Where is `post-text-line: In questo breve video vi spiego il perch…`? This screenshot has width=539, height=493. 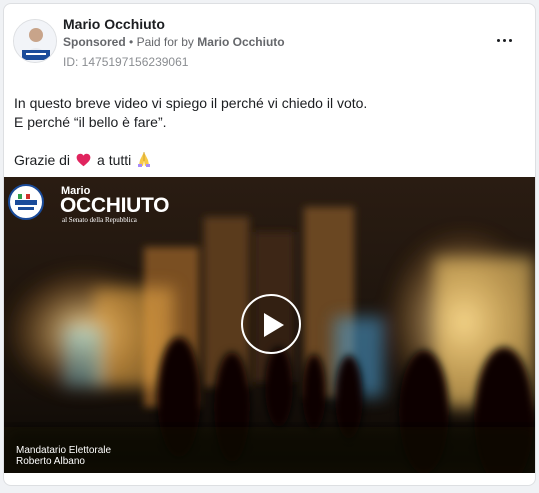
post-text-line: In questo breve video vi spiego il perch… is located at coordinates (191, 103).